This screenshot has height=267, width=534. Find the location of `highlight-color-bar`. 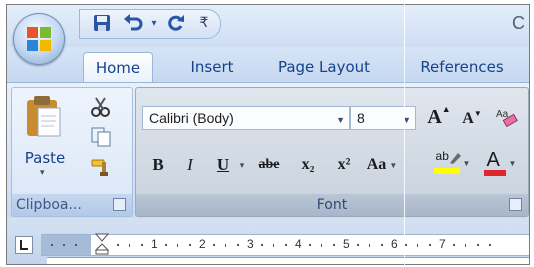

highlight-color-bar is located at coordinates (446, 171).